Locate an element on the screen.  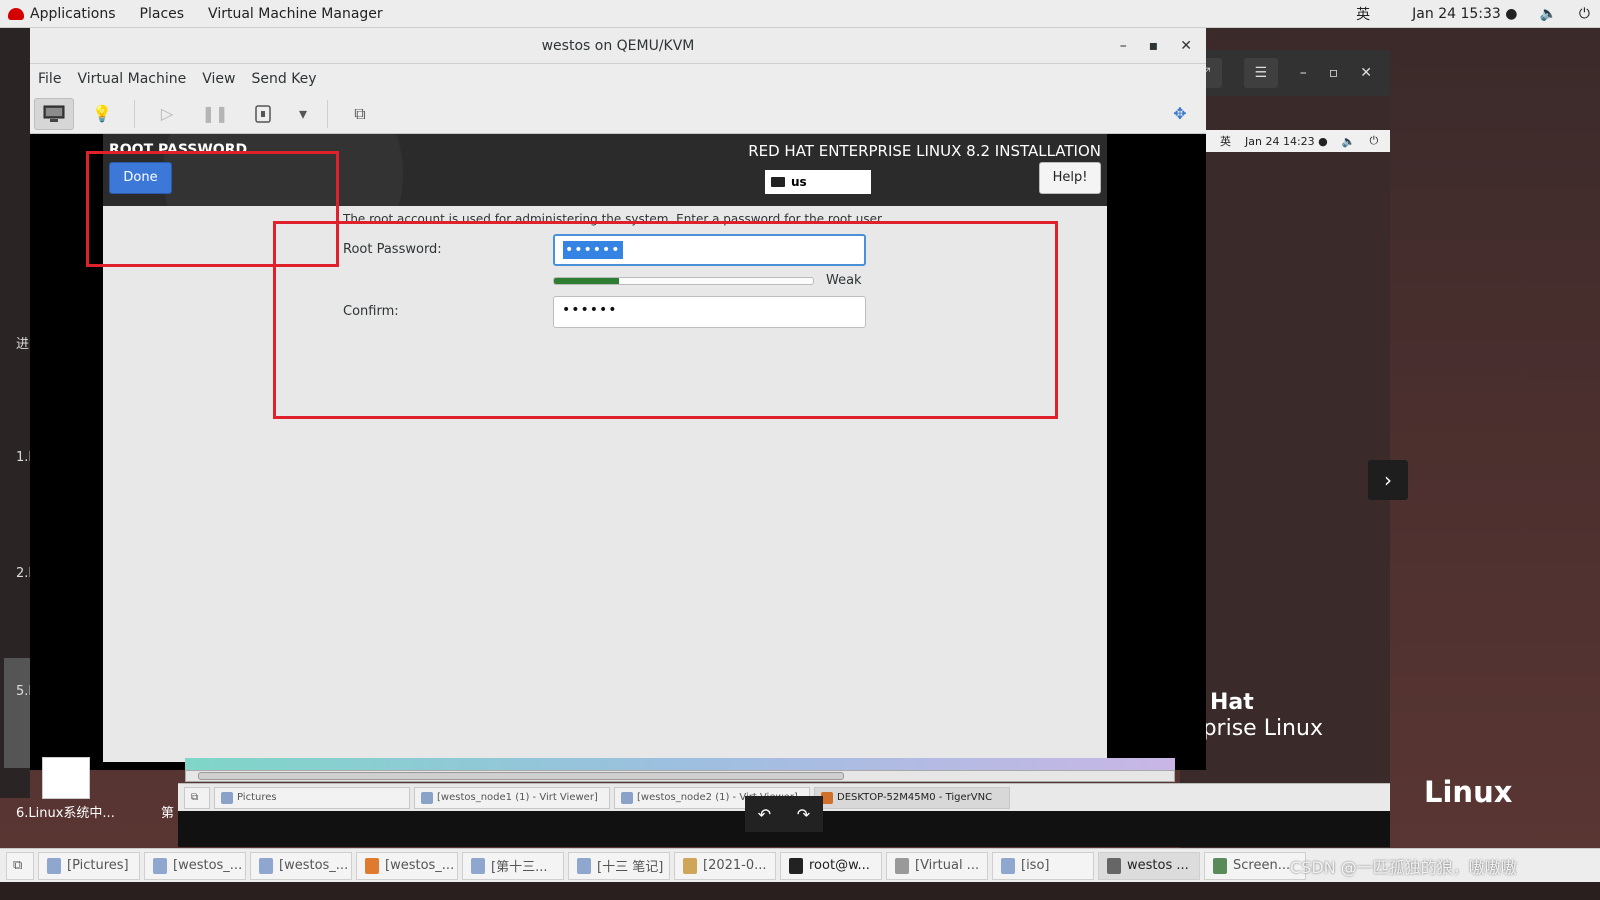
terminal-icon is located at coordinates (796, 865).